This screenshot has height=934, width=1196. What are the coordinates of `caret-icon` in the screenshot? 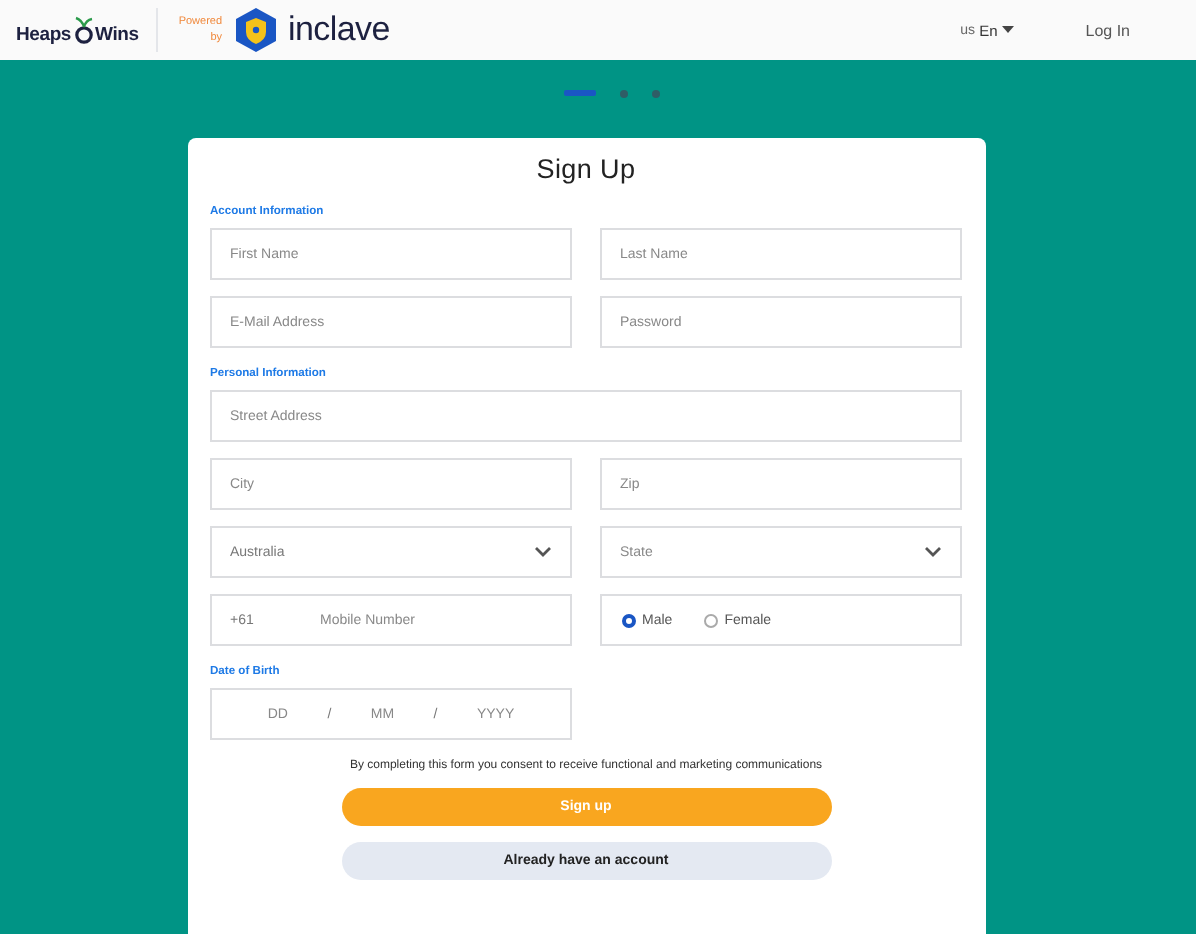 It's located at (1007, 30).